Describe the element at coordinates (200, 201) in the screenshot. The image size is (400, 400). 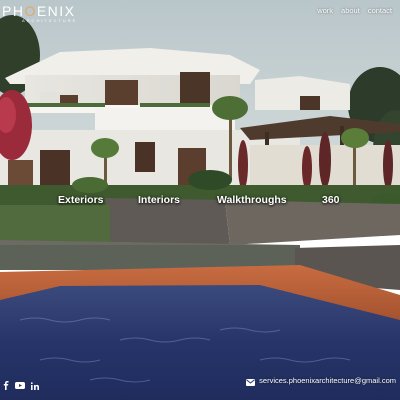
I see `category-links: Exteriors Interiors Walkthroughs 360` at that location.